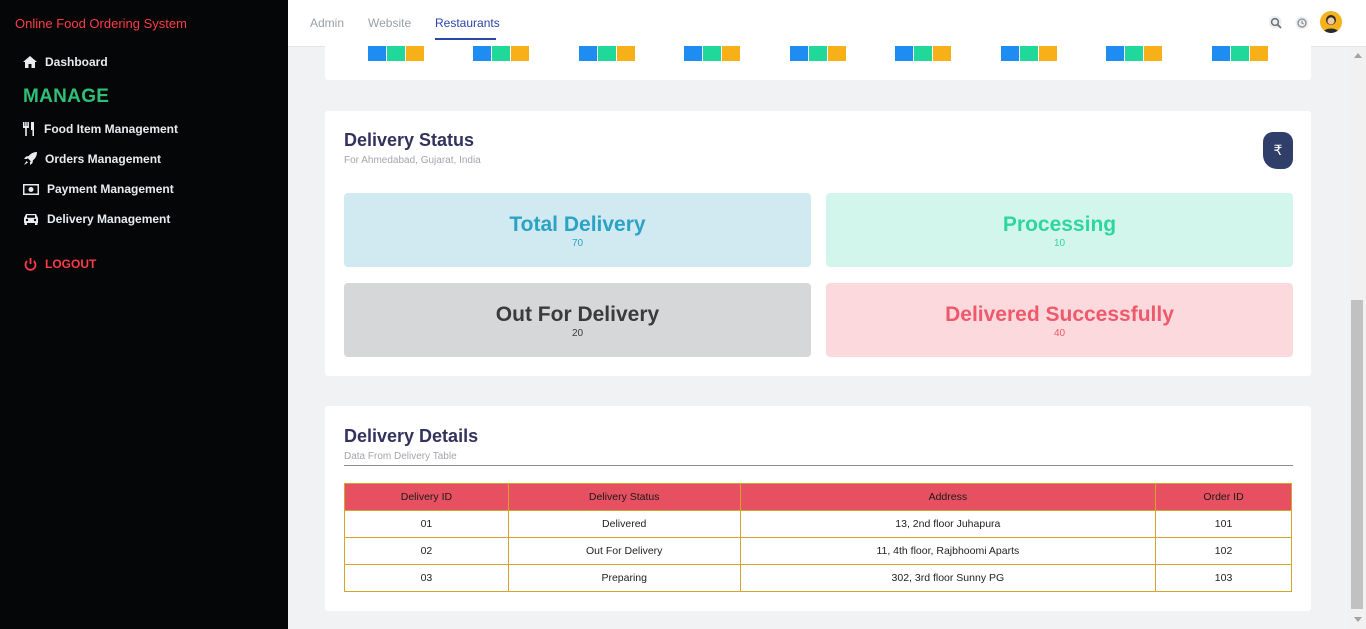 The height and width of the screenshot is (629, 1366). Describe the element at coordinates (577, 333) in the screenshot. I see `stat-value: 20` at that location.